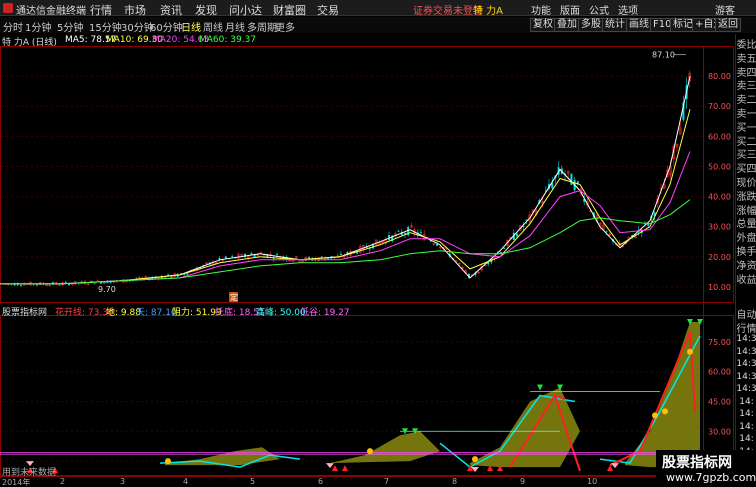 The height and width of the screenshot is (487, 756). I want to click on adjust-button: 复权, so click(543, 25).